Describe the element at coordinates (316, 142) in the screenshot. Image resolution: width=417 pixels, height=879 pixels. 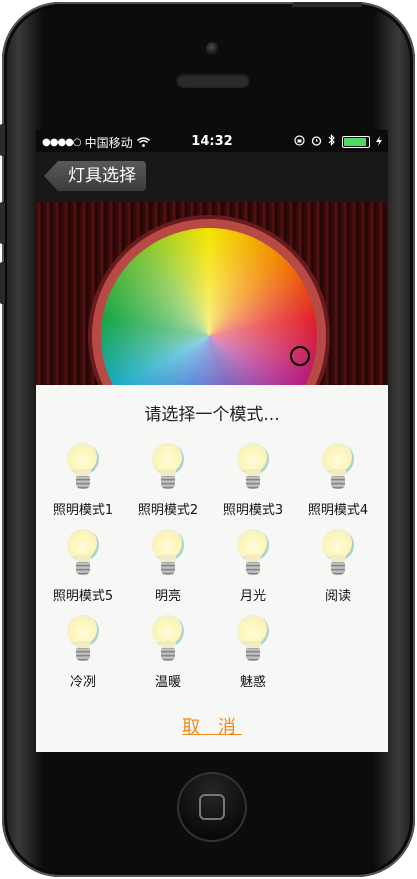
I see `alarm-icon` at that location.